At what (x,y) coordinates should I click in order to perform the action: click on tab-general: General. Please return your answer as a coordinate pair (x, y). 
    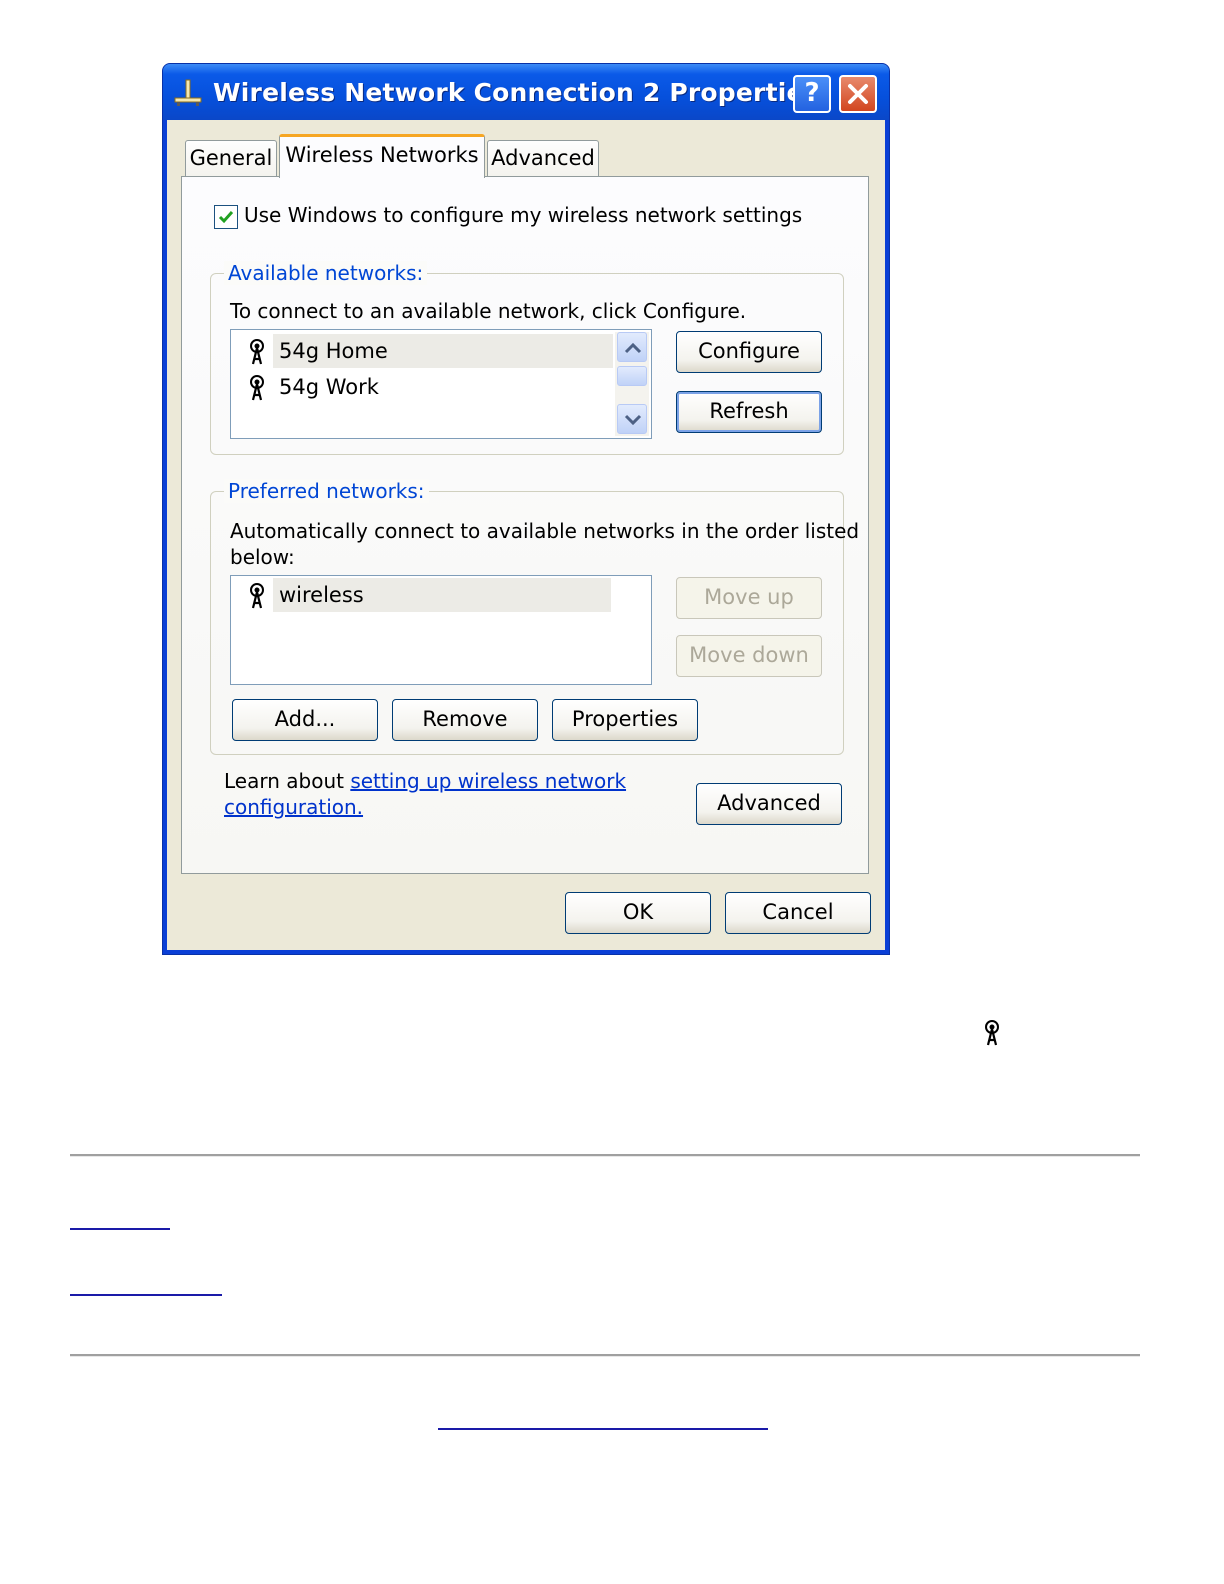
    Looking at the image, I should click on (231, 158).